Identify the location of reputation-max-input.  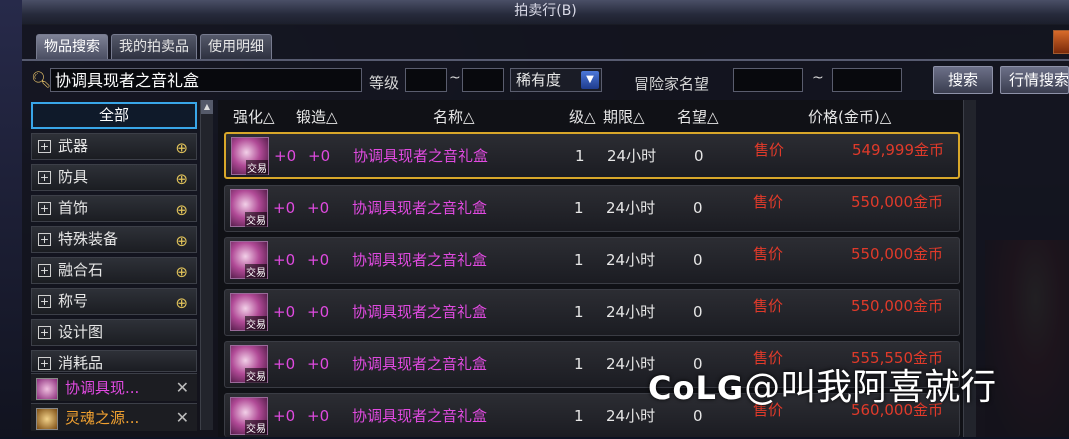
(867, 80).